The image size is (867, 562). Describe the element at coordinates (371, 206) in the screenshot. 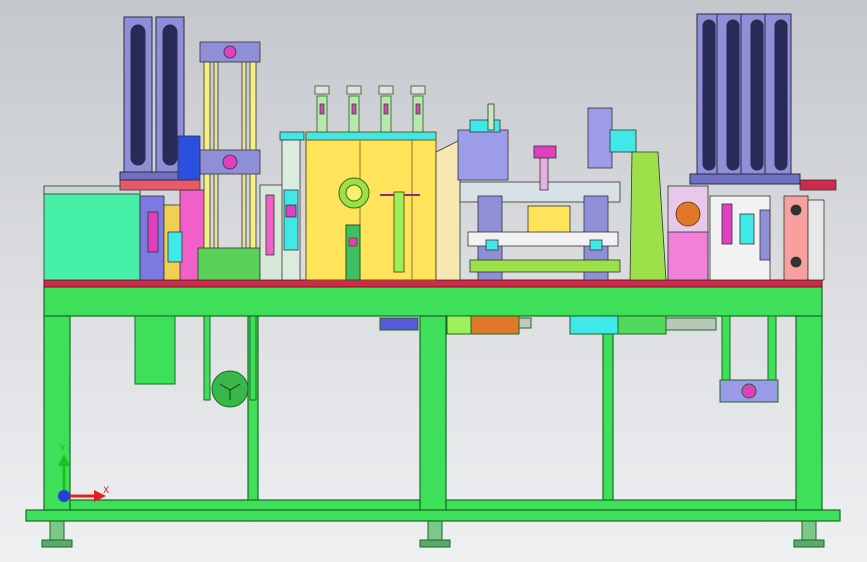

I see `center-cabinet` at that location.